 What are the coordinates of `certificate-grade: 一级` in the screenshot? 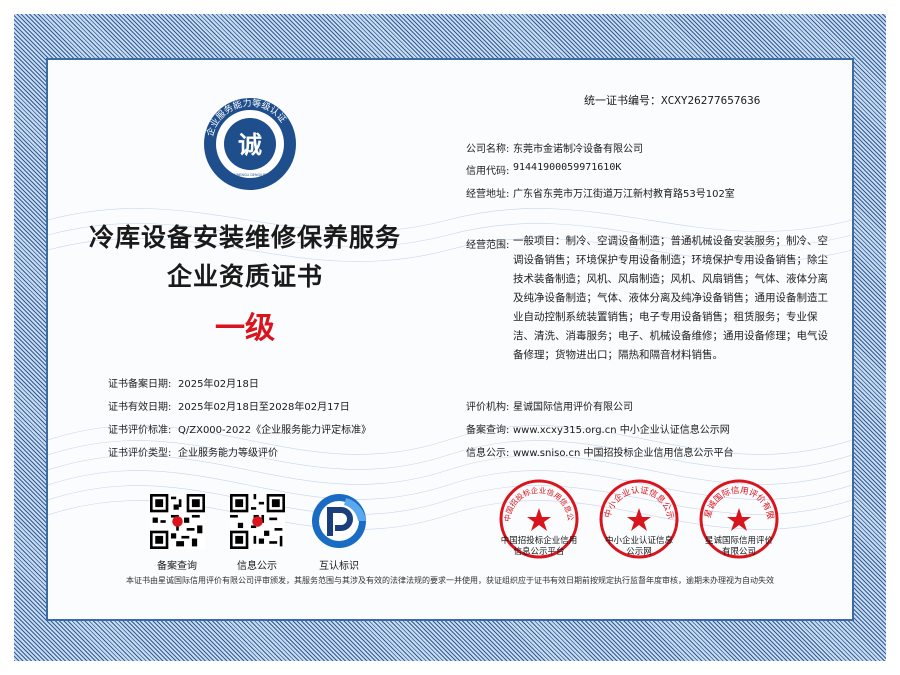 It's located at (245, 328).